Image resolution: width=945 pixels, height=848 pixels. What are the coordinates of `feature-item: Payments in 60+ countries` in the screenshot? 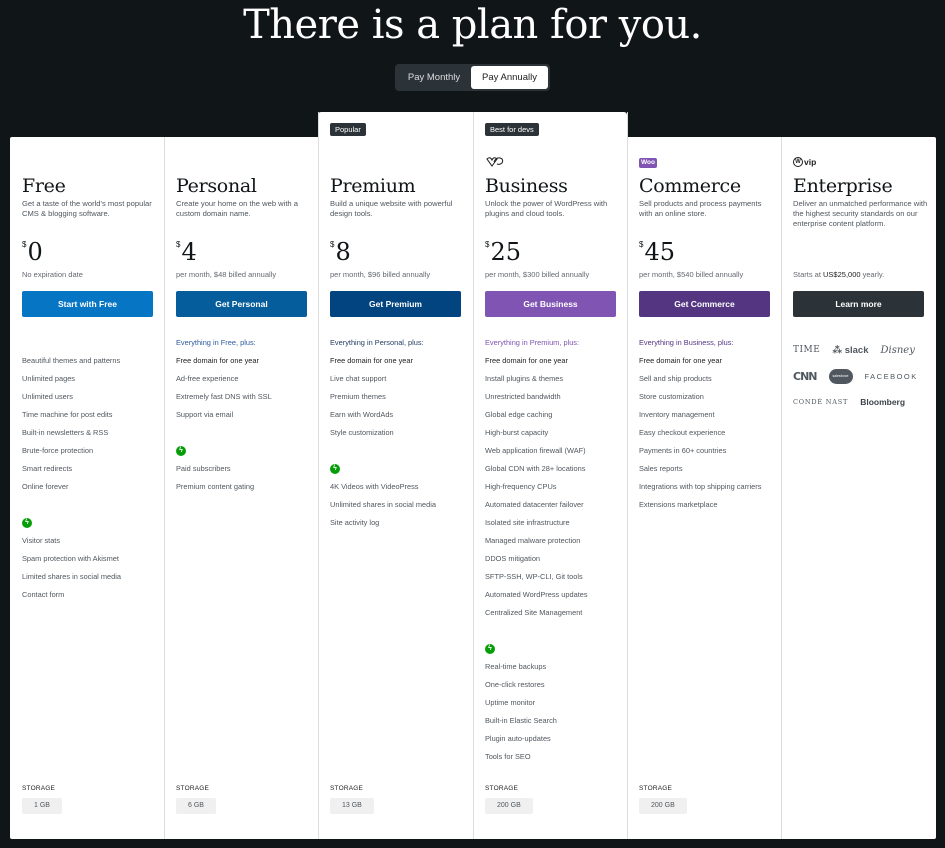 It's located at (683, 450).